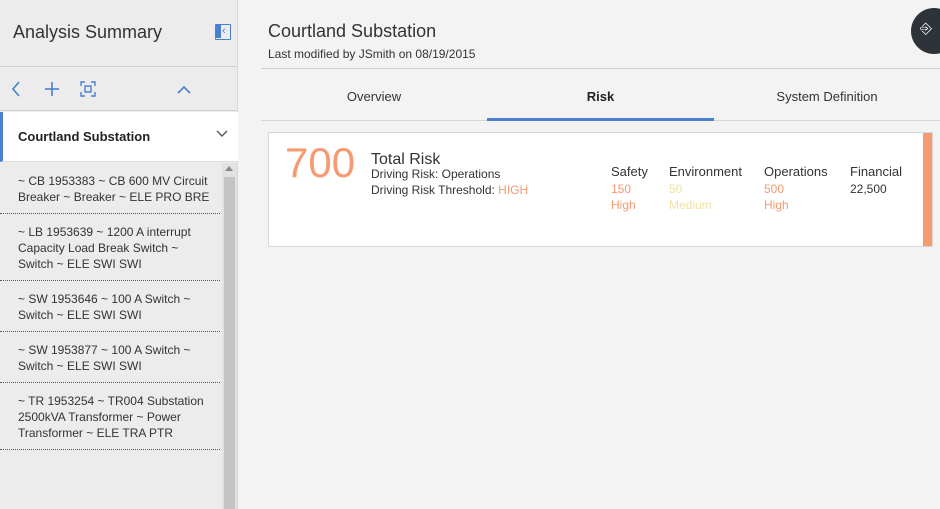 The height and width of the screenshot is (509, 940). Describe the element at coordinates (774, 189) in the screenshot. I see `metric-value: 500` at that location.